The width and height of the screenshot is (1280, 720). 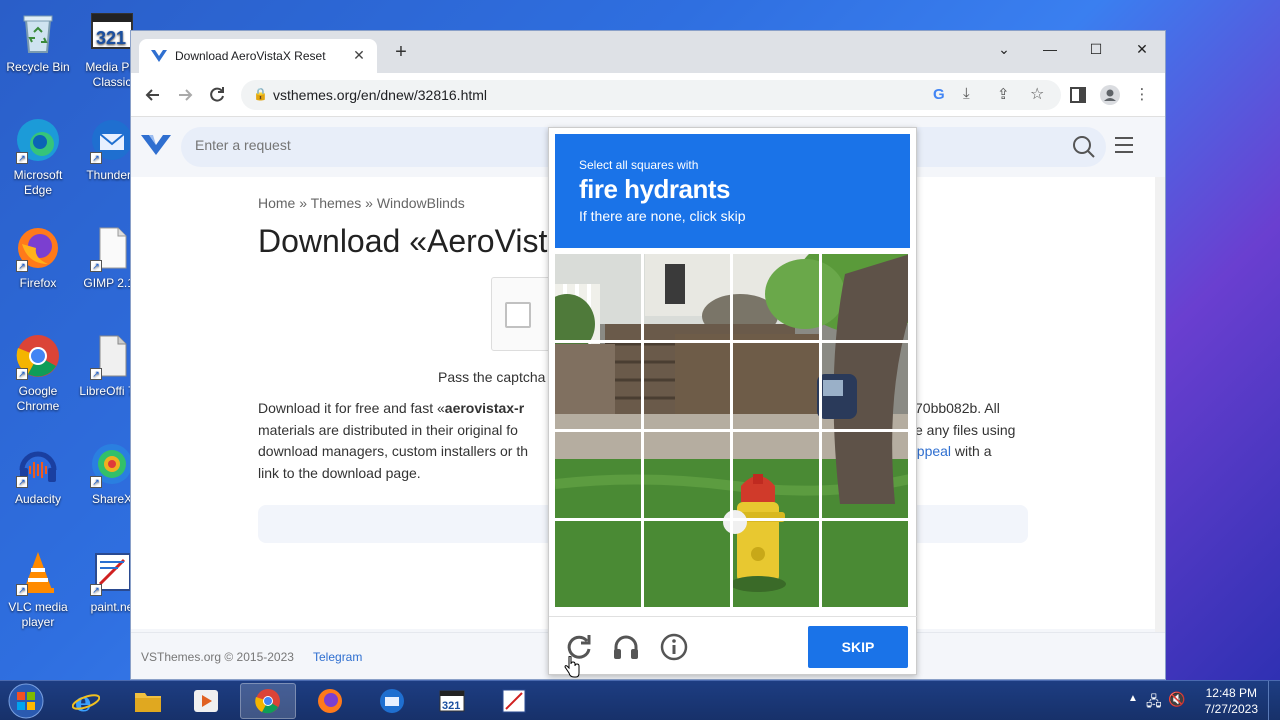 What do you see at coordinates (359, 55) in the screenshot?
I see `tab-close-icon: ✕` at bounding box center [359, 55].